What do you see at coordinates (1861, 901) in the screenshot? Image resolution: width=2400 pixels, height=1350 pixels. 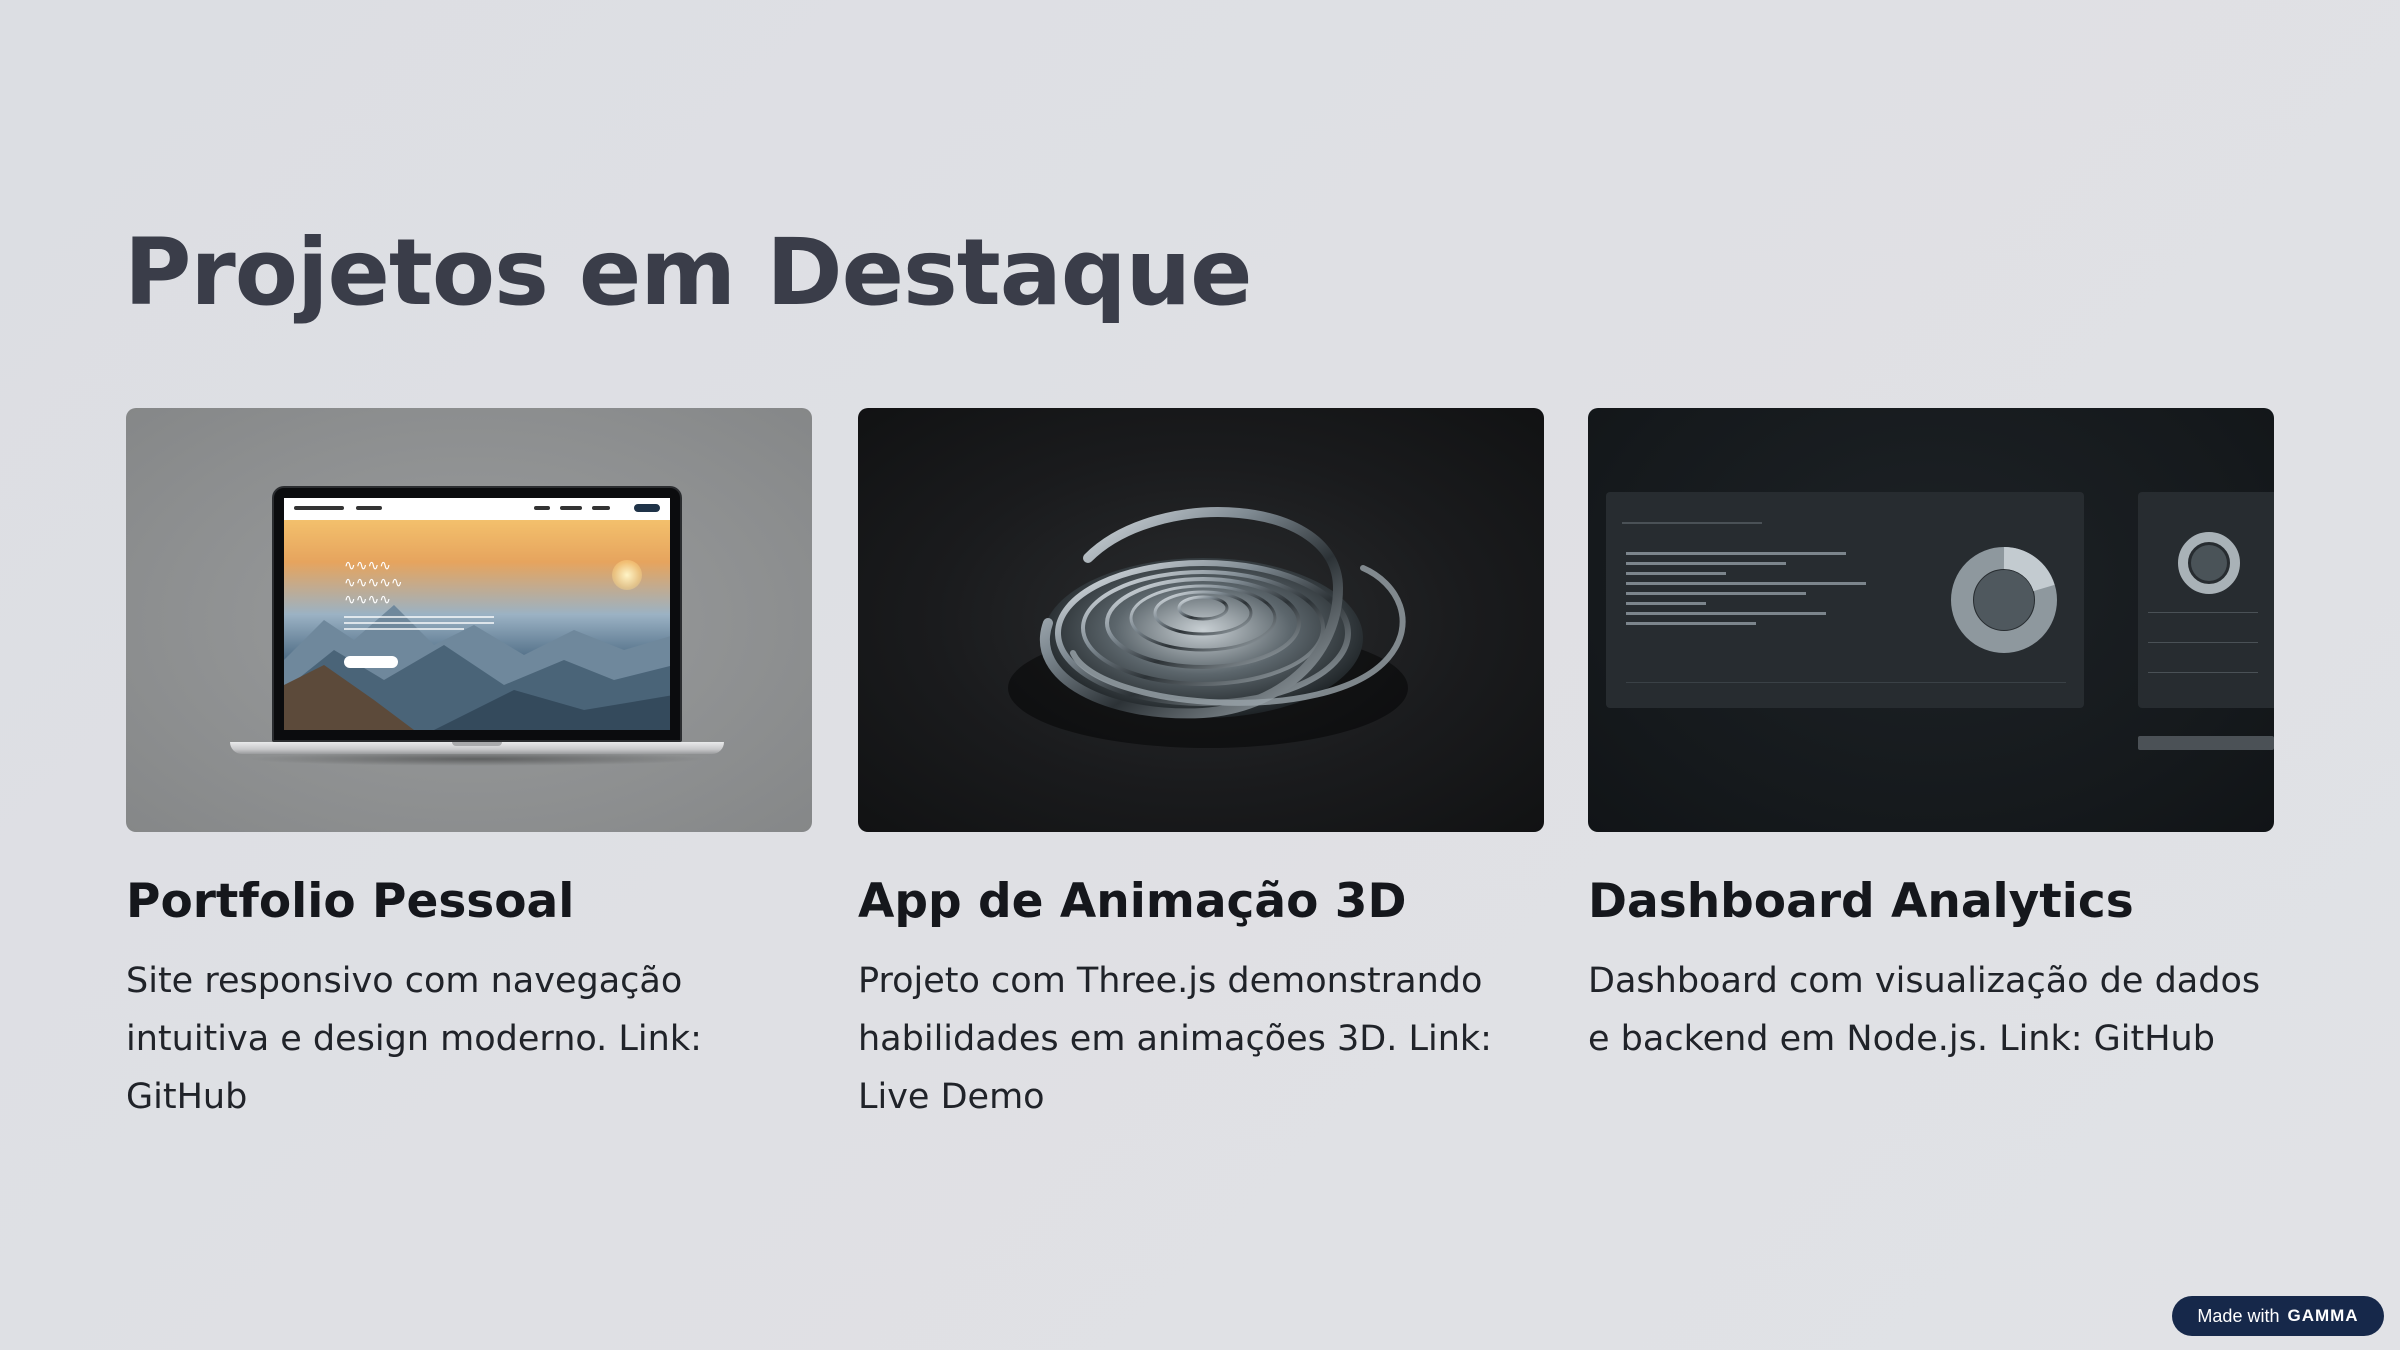 I see `card-title: Dashboard Analytics` at bounding box center [1861, 901].